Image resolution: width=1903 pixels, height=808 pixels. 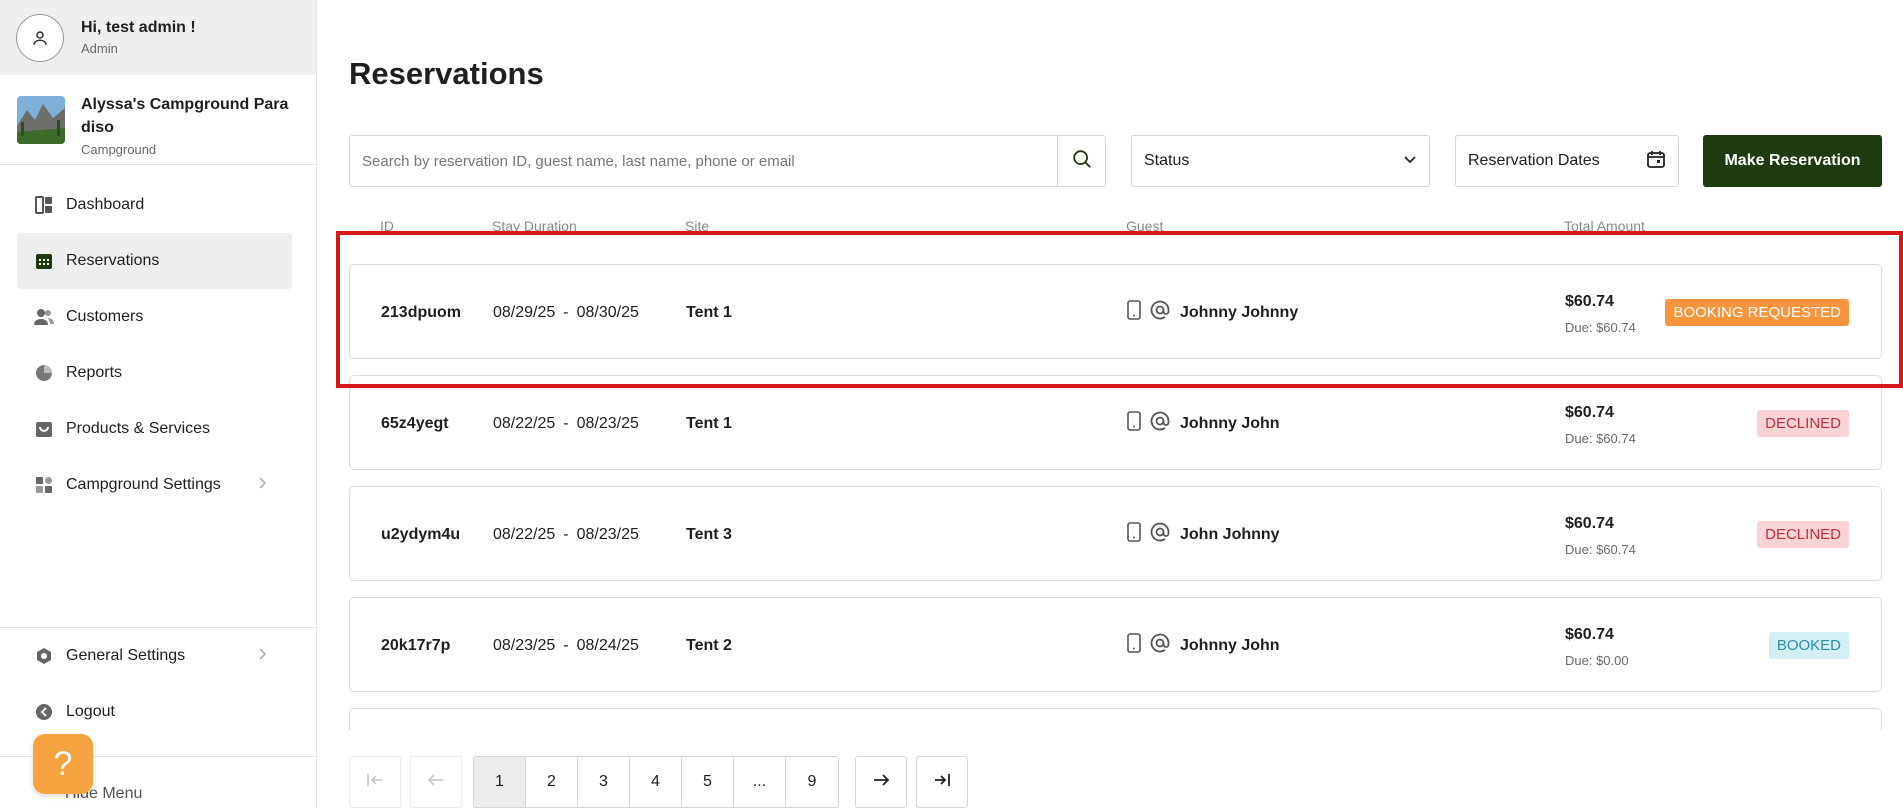 I want to click on pagination: 1 2 3 4 5 ... 9, so click(x=658, y=782).